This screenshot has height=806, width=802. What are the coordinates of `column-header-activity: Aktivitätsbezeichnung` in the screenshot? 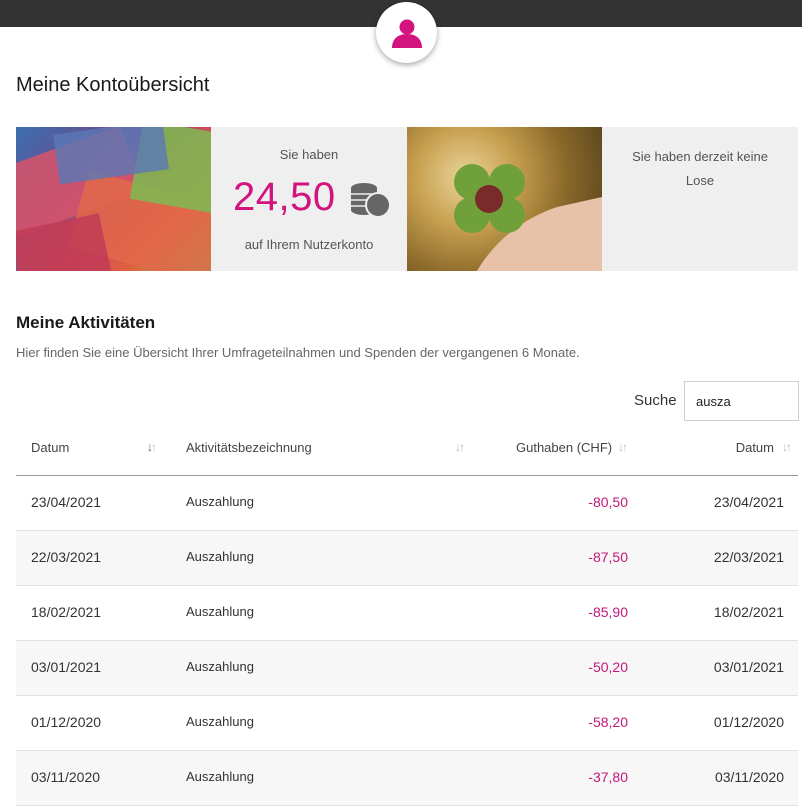 It's located at (249, 447).